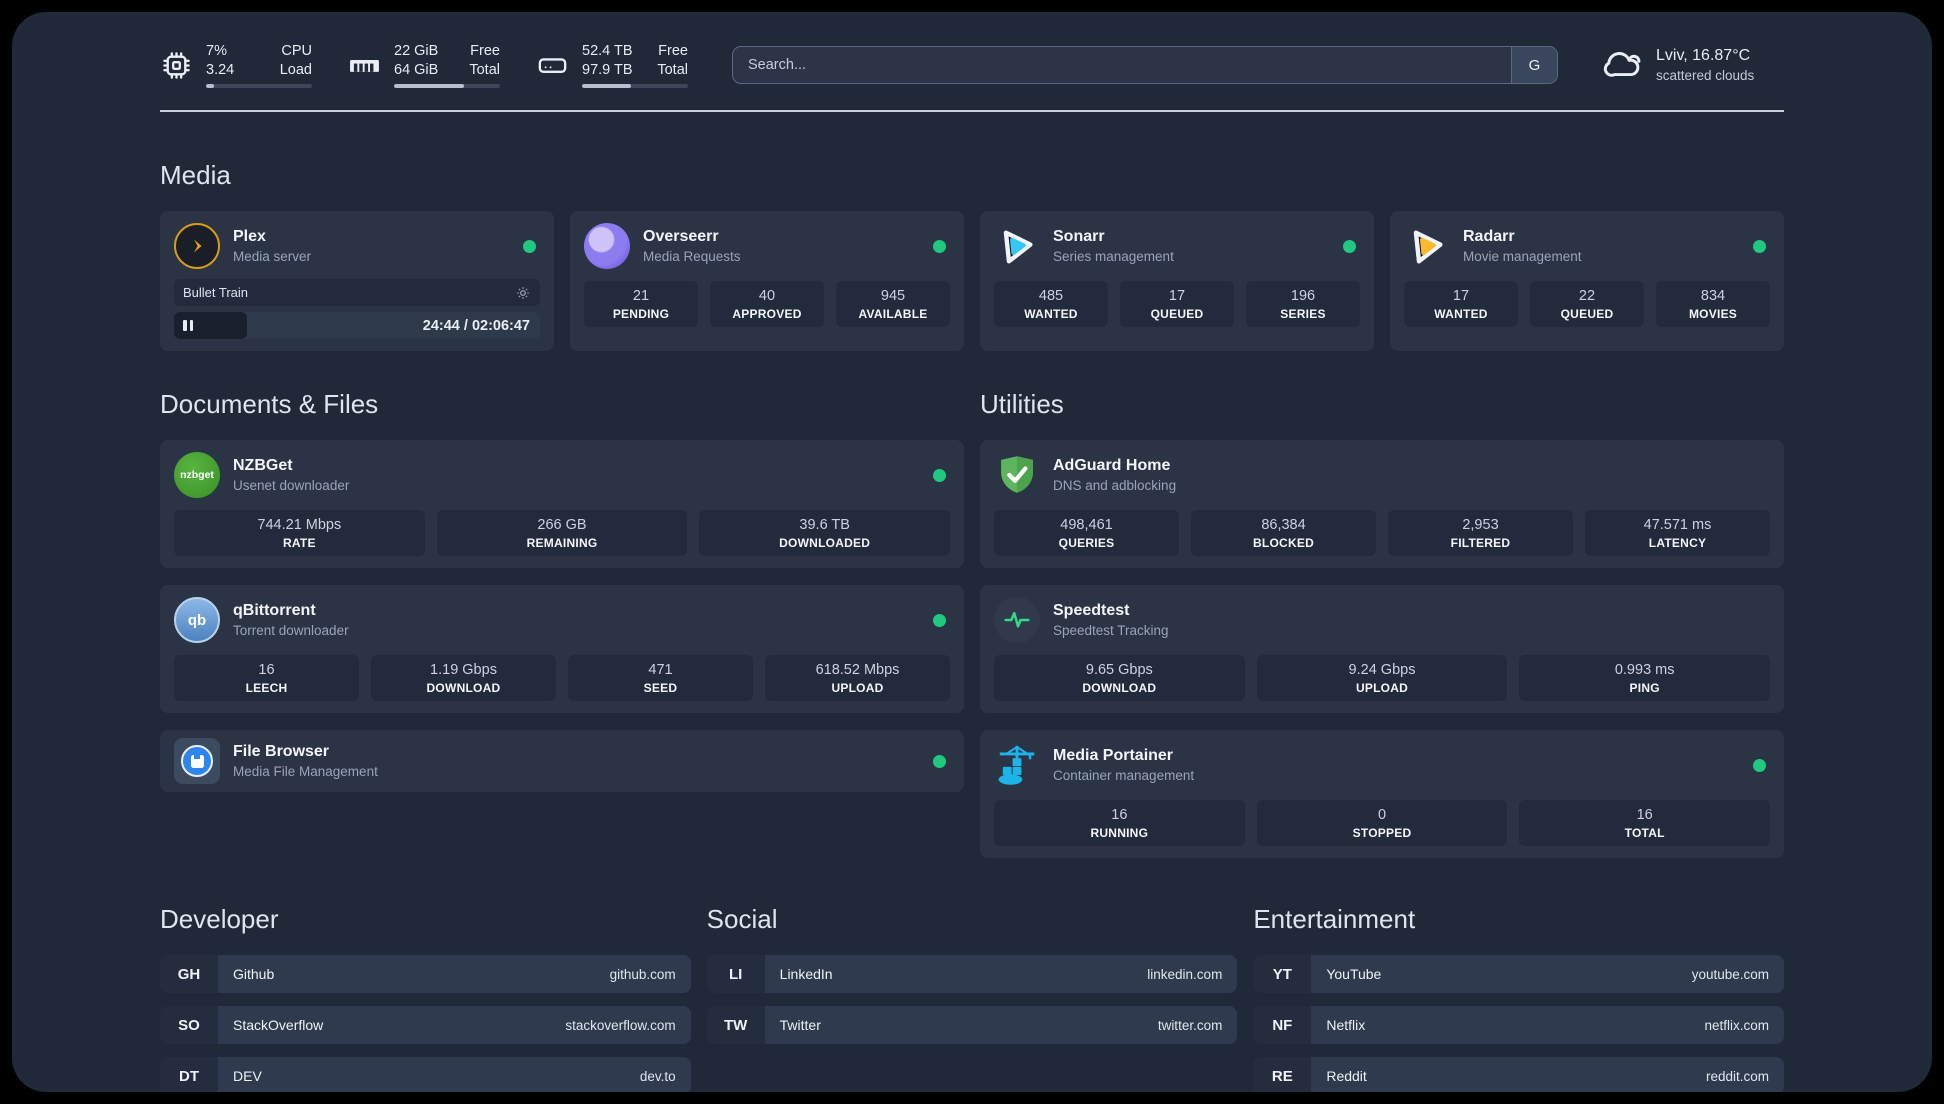 This screenshot has width=1944, height=1104. Describe the element at coordinates (1644, 670) in the screenshot. I see `stat-value: 0.993 ms` at that location.